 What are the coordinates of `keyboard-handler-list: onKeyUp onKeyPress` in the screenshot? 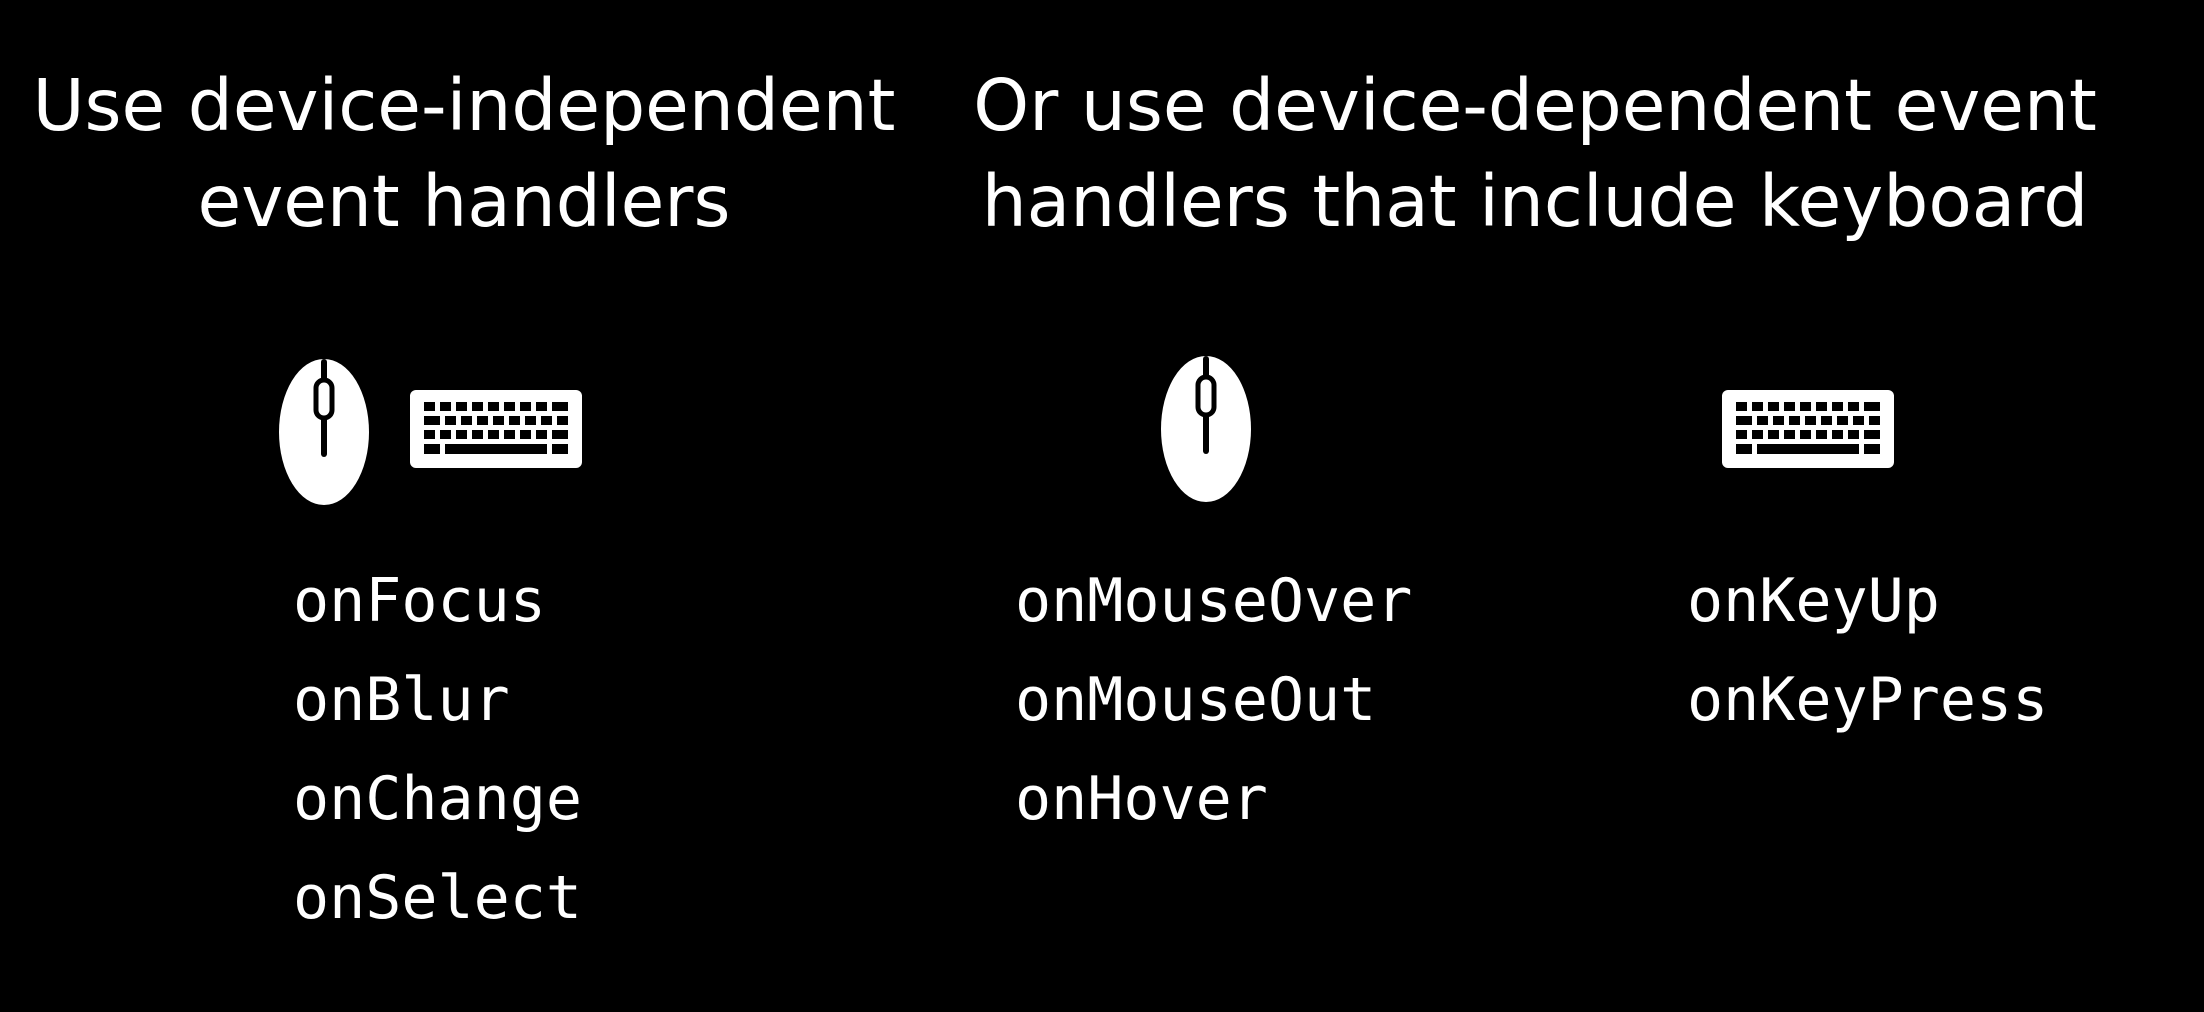 It's located at (1867, 651).